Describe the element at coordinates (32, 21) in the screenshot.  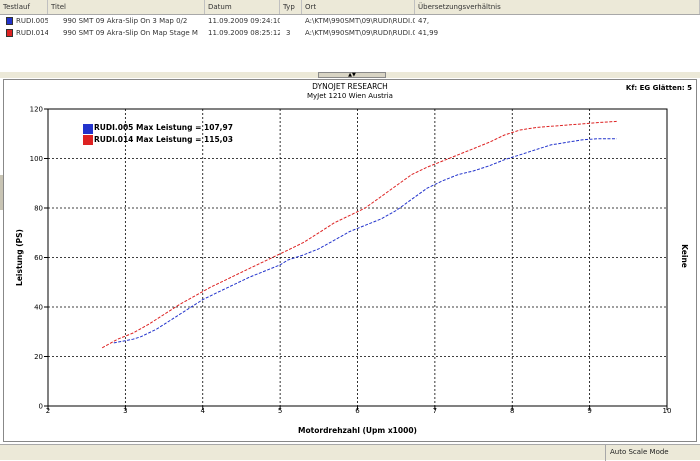
I see `cell-testlauf: RUDI.005` at that location.